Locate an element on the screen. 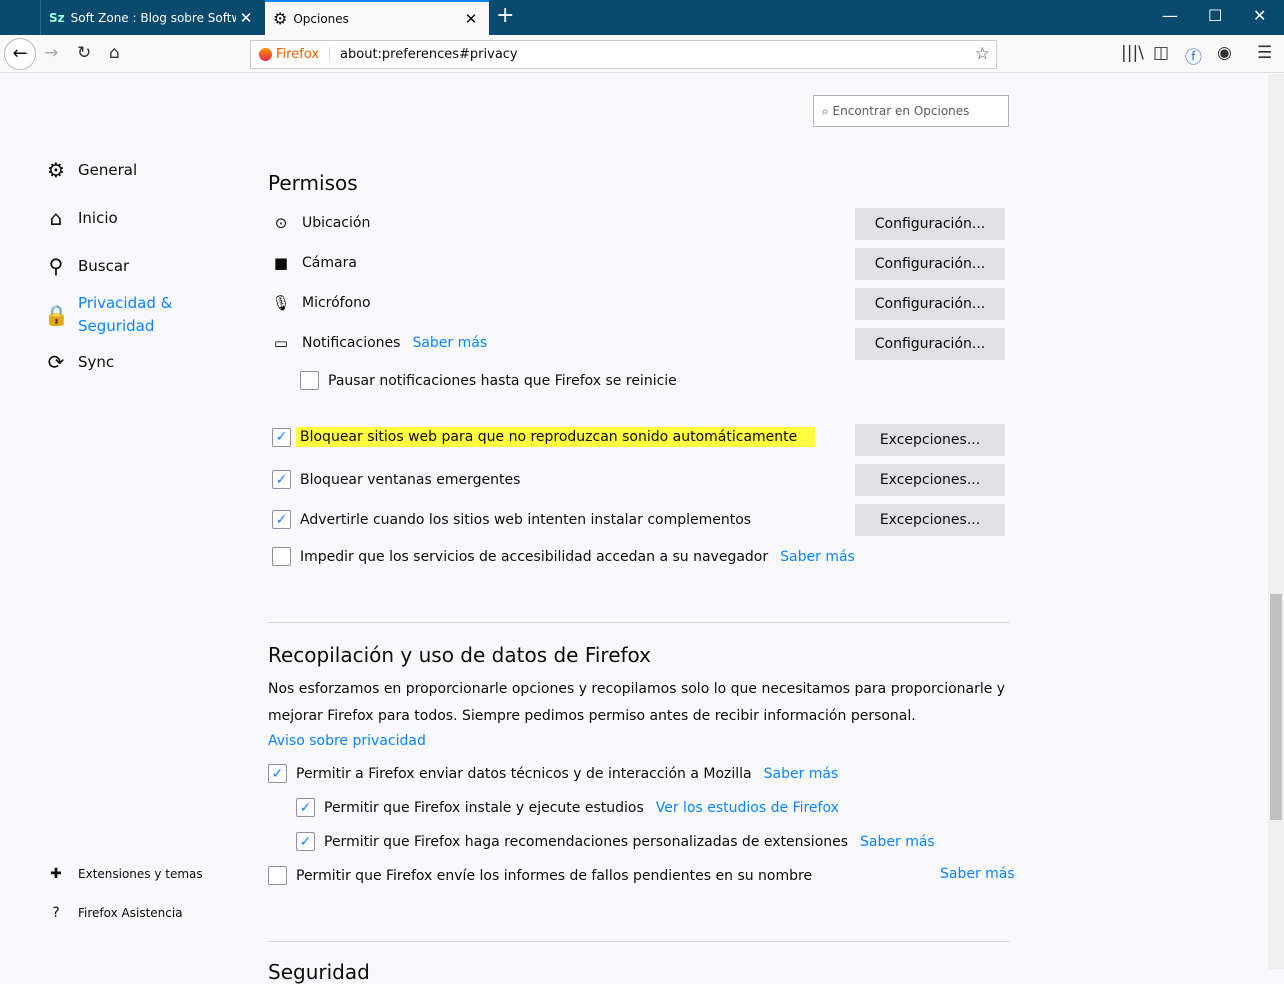 The image size is (1284, 984). tab-softzone: Sz Soft Zone : Blog sobre Software ✕ is located at coordinates (152, 17).